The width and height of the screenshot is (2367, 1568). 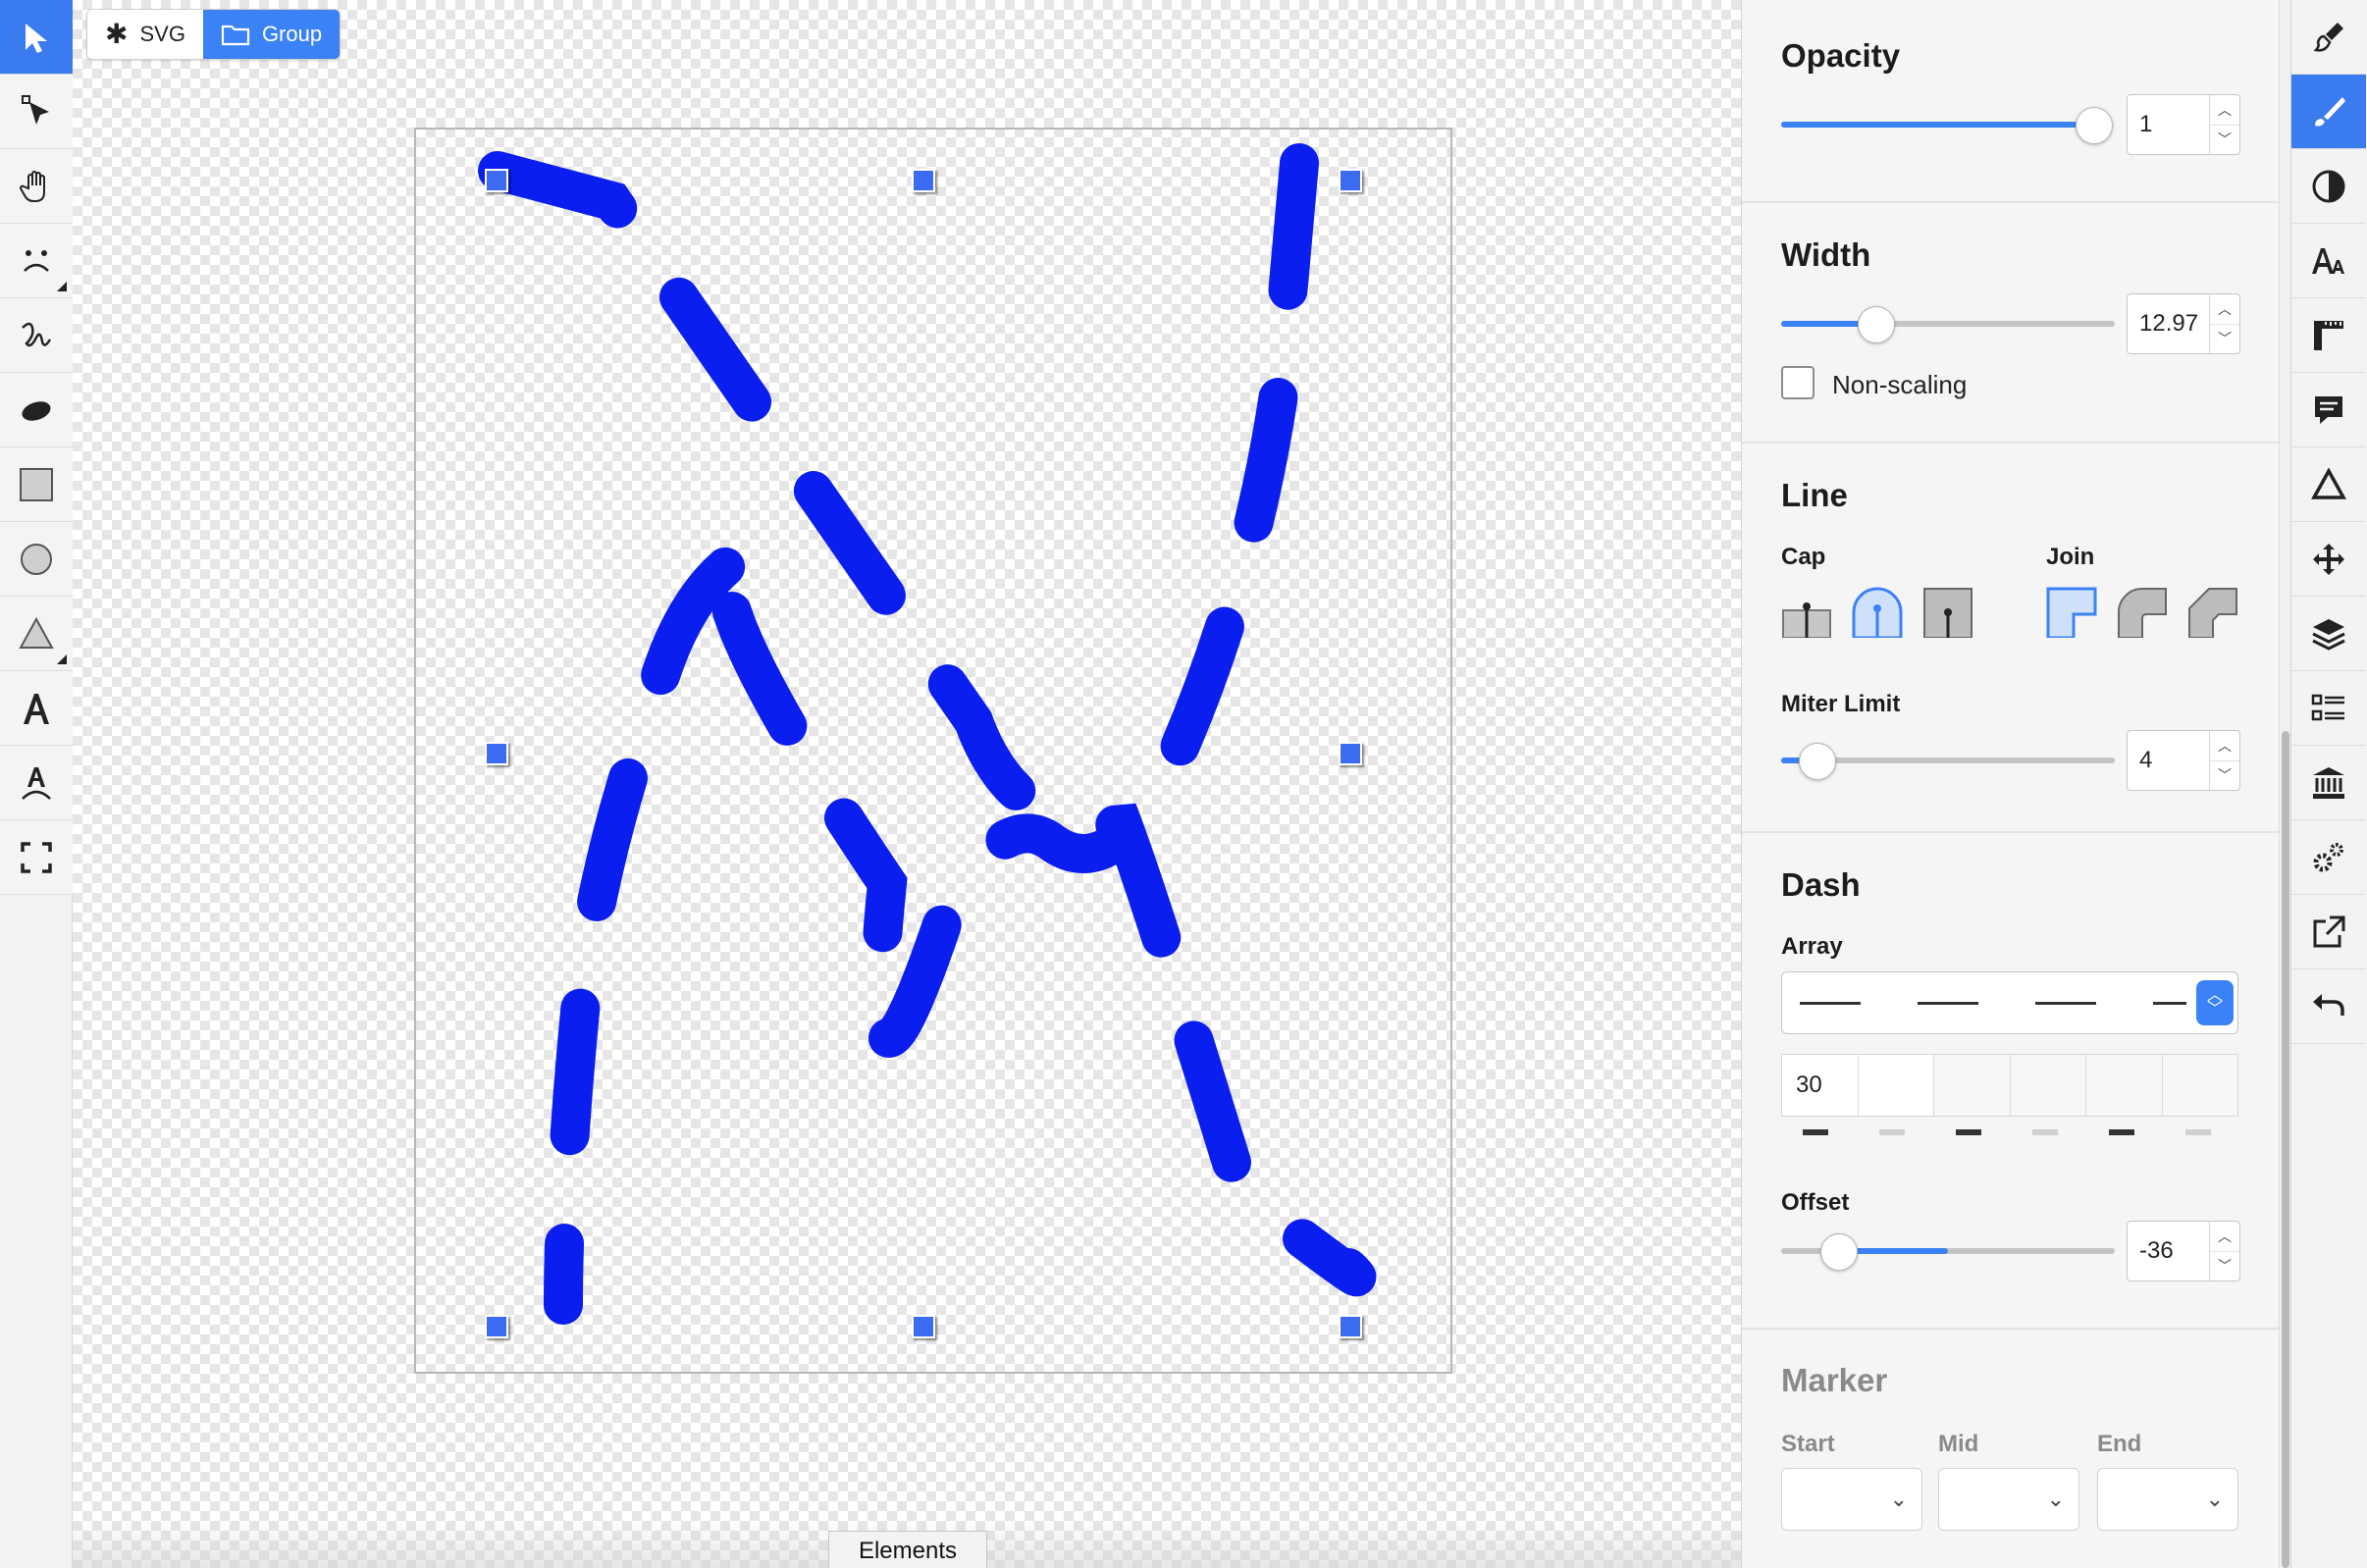 What do you see at coordinates (1948, 1004) in the screenshot?
I see `dash-preview-segment` at bounding box center [1948, 1004].